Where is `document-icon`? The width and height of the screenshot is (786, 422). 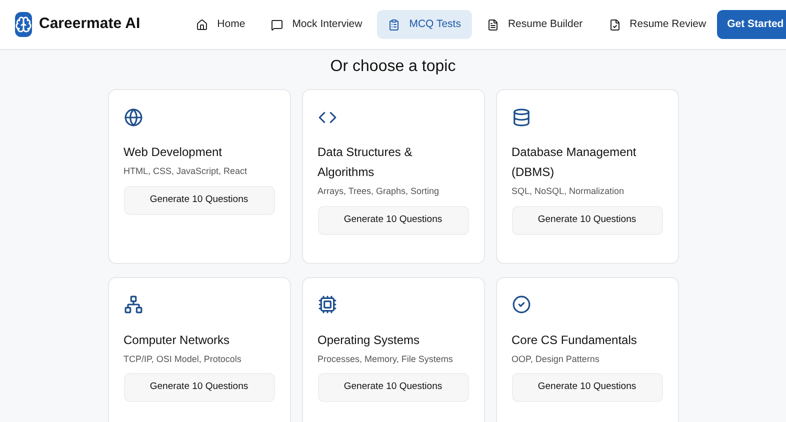 document-icon is located at coordinates (492, 24).